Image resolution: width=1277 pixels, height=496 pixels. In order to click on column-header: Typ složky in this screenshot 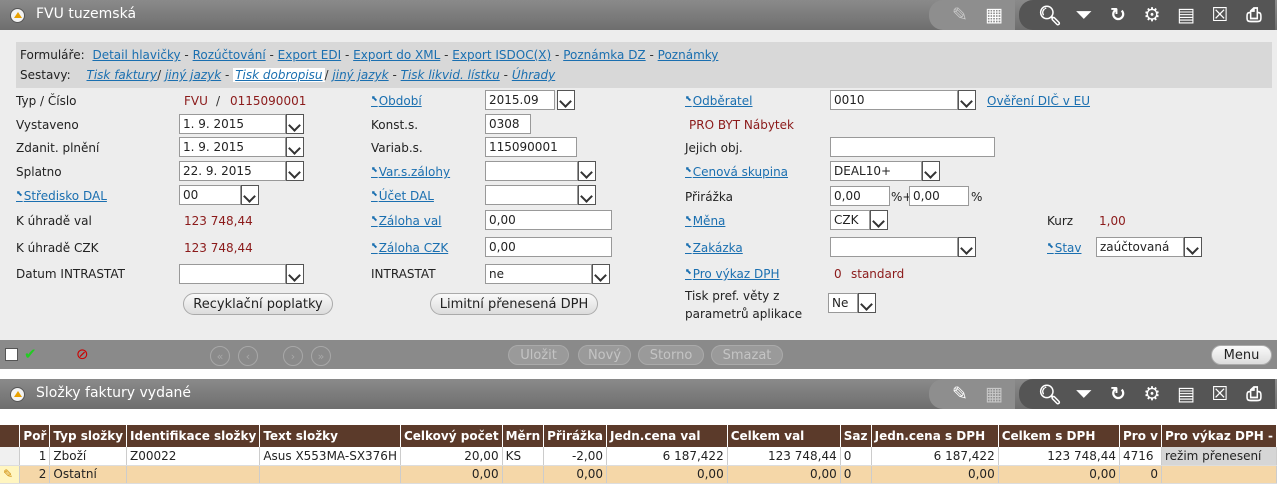, I will do `click(88, 436)`.